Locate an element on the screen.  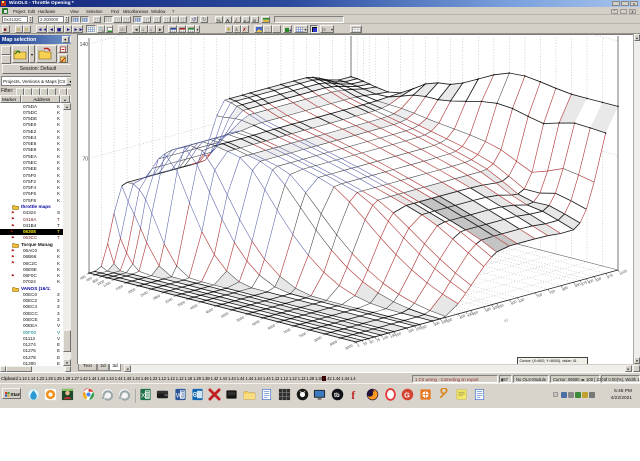
svg-text: G is located at coordinates (407, 394).